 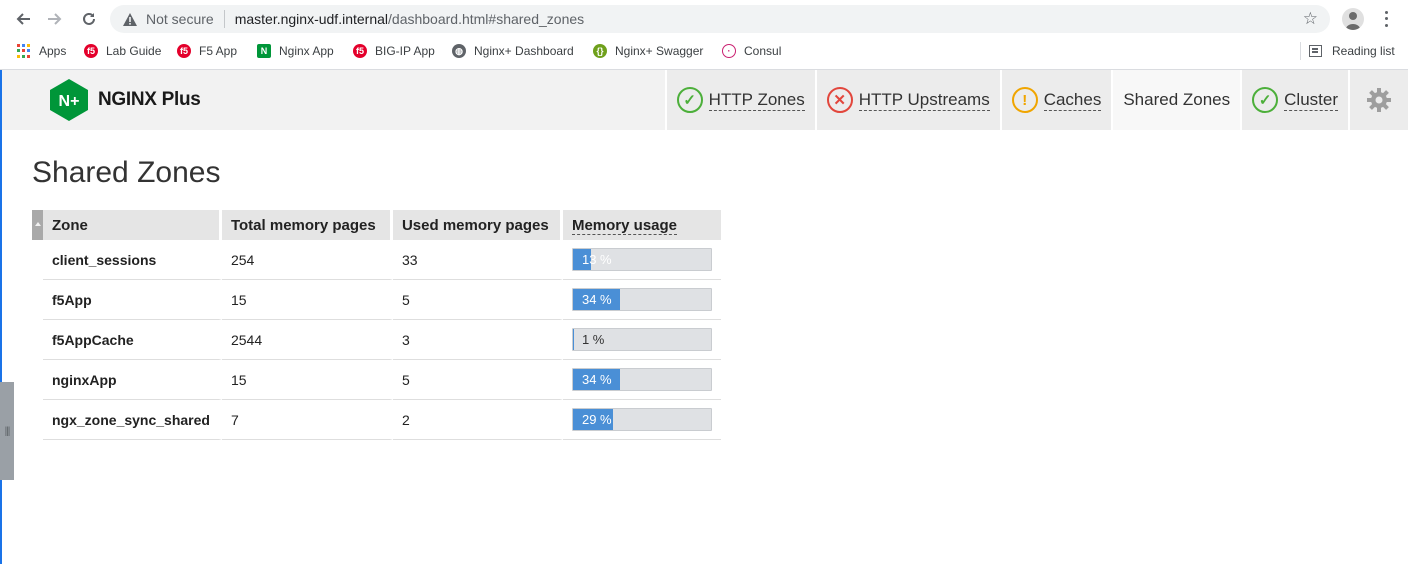 I want to click on tab-http-zones: ✓ HTTP Zones, so click(x=739, y=100).